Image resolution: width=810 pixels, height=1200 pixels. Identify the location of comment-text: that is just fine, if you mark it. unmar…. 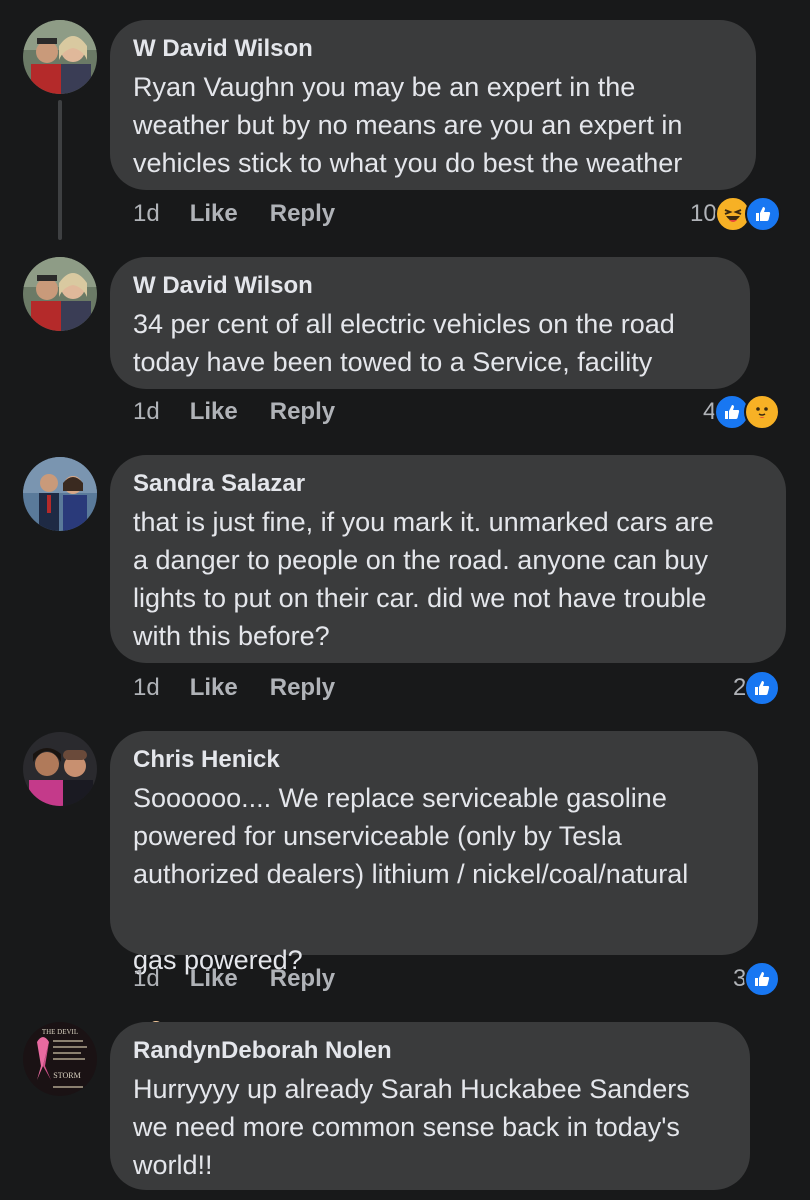
(423, 579).